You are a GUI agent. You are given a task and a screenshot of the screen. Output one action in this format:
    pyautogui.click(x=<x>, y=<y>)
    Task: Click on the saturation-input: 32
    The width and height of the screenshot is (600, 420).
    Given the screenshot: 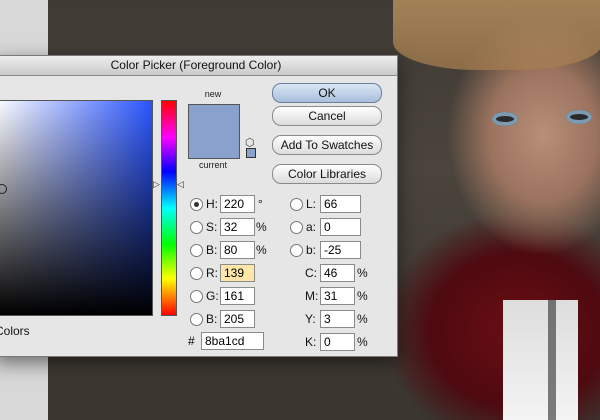 What is the action you would take?
    pyautogui.click(x=237, y=227)
    